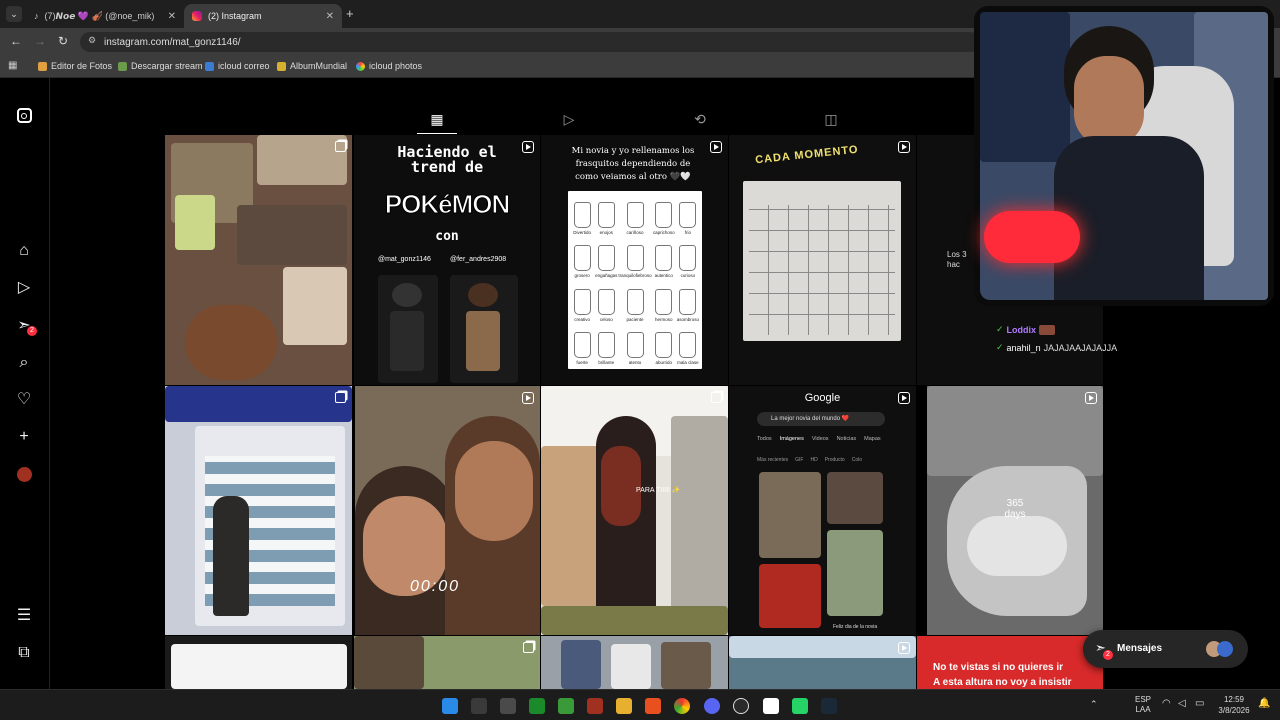 The image size is (1280, 720). Describe the element at coordinates (653, 706) in the screenshot. I see `brave-icon` at that location.